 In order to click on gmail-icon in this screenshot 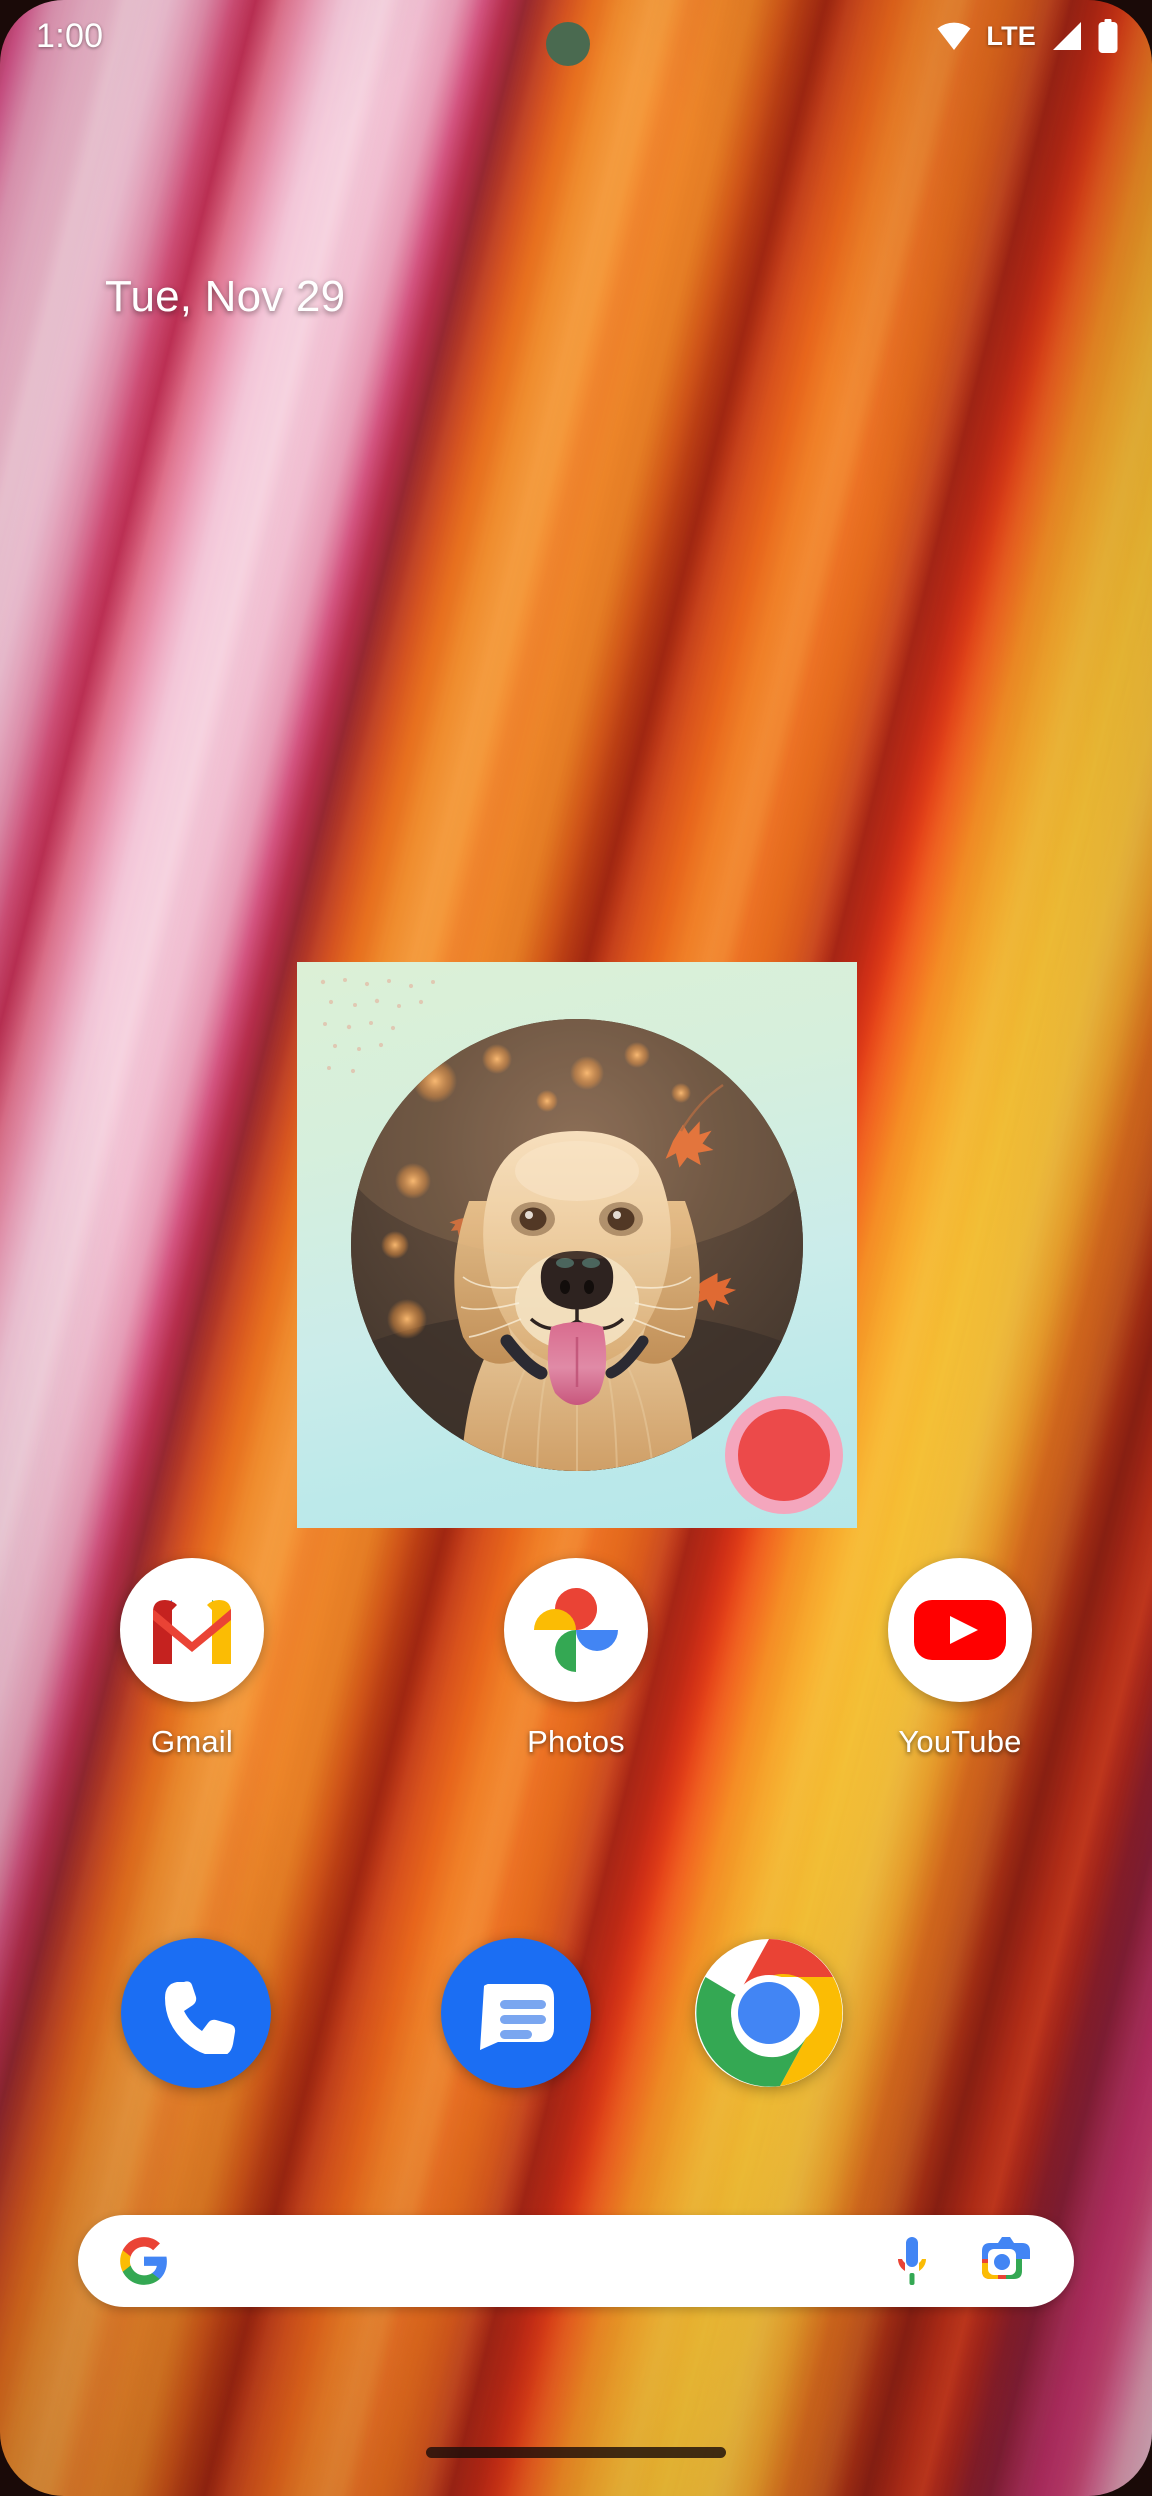, I will do `click(192, 1630)`.